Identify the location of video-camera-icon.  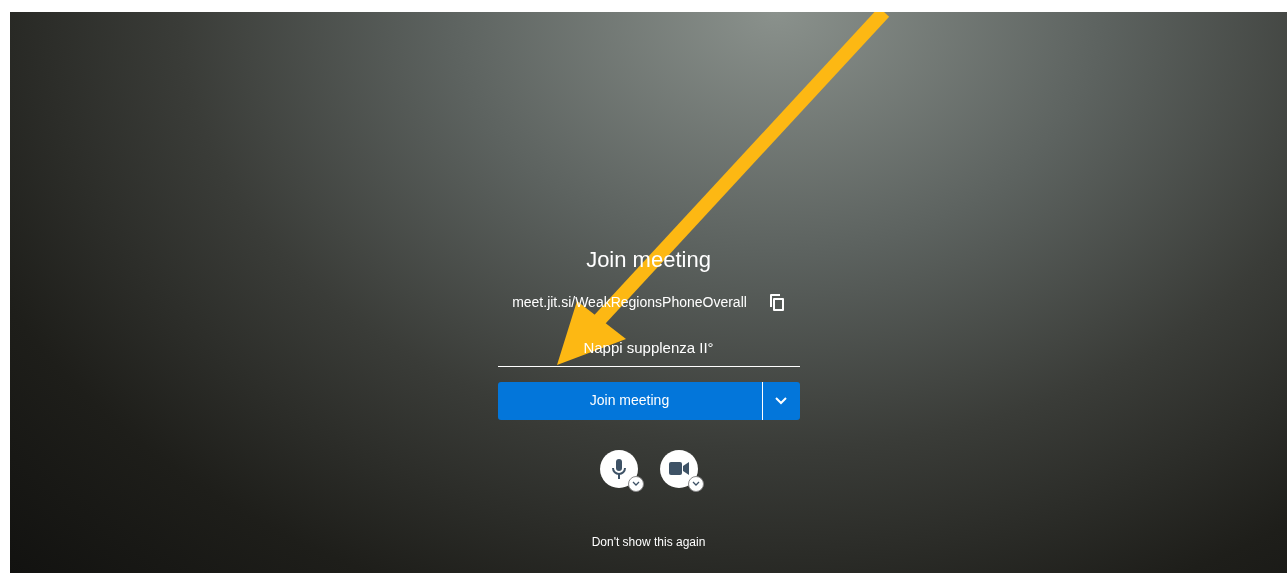
(678, 468).